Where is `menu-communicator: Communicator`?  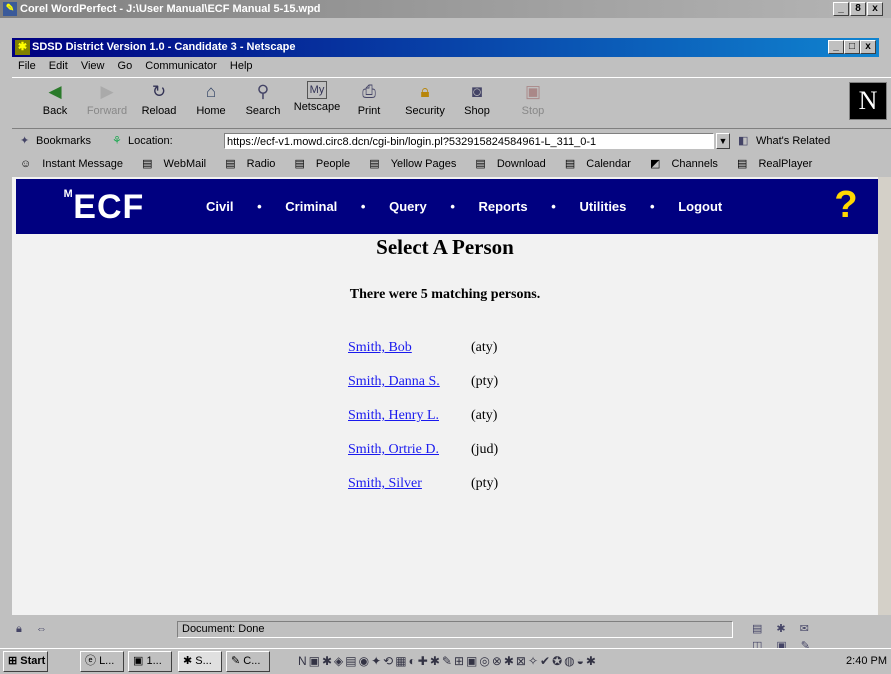 menu-communicator: Communicator is located at coordinates (181, 66).